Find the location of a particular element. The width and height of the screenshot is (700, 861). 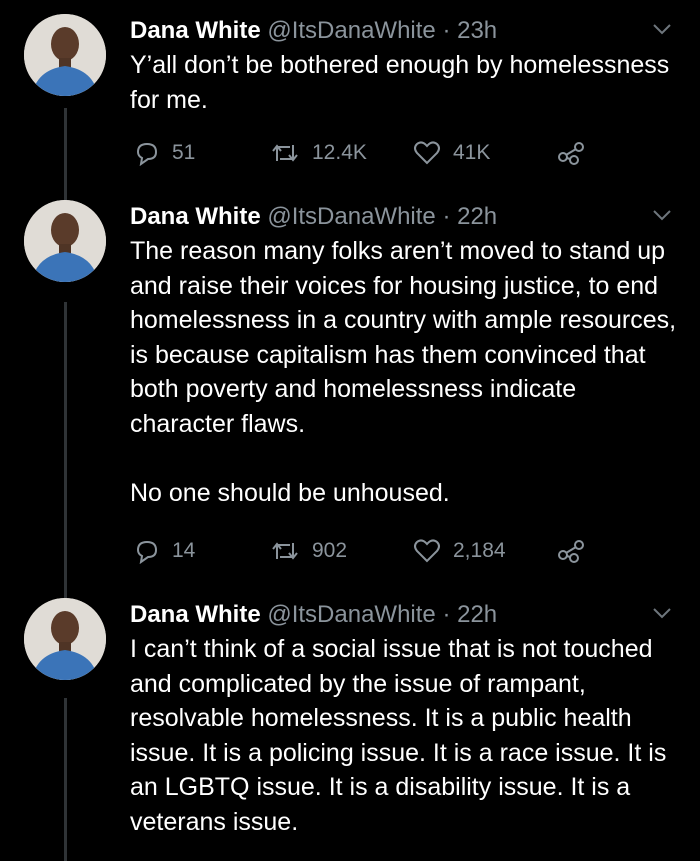

tweet-actions: 14 902 2,184 is located at coordinates (365, 551).